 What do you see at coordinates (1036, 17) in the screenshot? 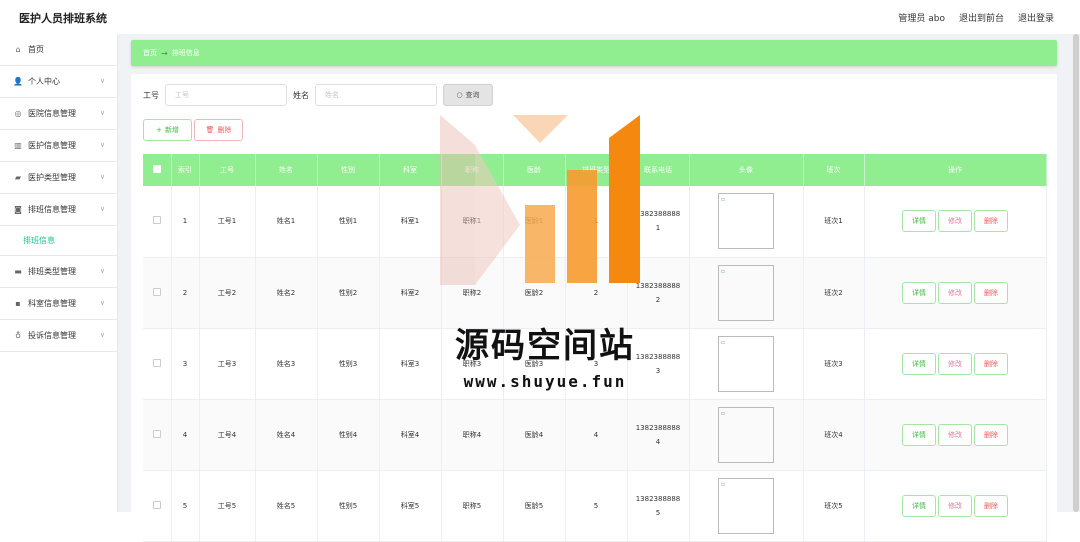
I see `logout-link: 退出登录` at bounding box center [1036, 17].